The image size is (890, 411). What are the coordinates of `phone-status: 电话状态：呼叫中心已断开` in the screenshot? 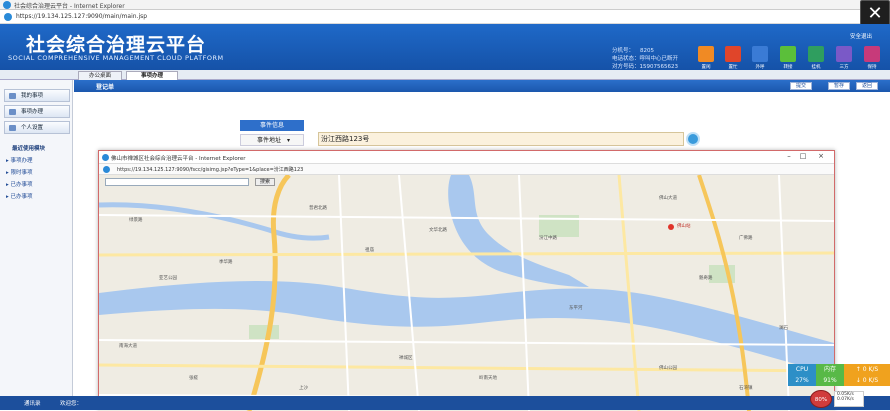 It's located at (645, 59).